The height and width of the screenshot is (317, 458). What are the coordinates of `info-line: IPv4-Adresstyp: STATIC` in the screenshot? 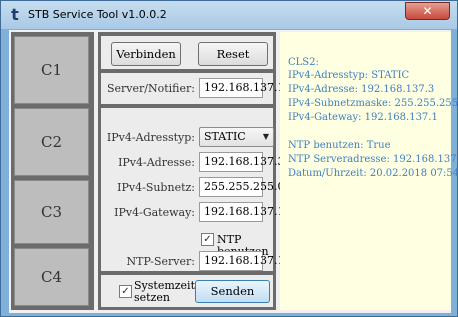 It's located at (349, 75).